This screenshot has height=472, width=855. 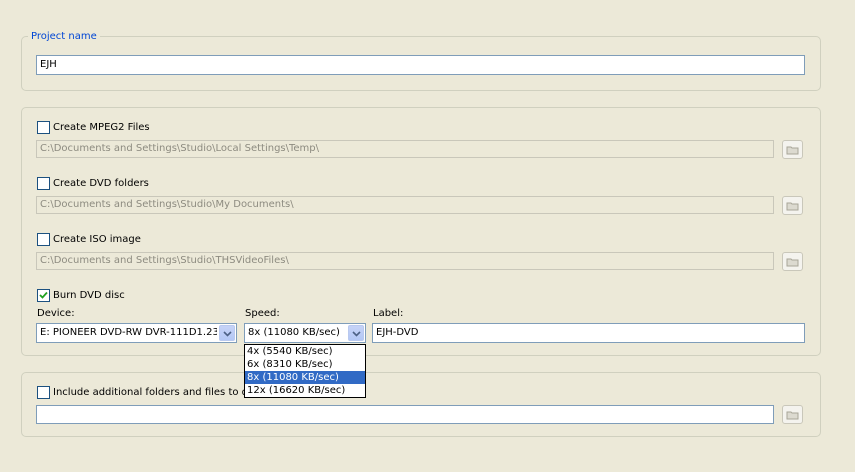 I want to click on iso-image-label: Create ISO image, so click(x=97, y=239).